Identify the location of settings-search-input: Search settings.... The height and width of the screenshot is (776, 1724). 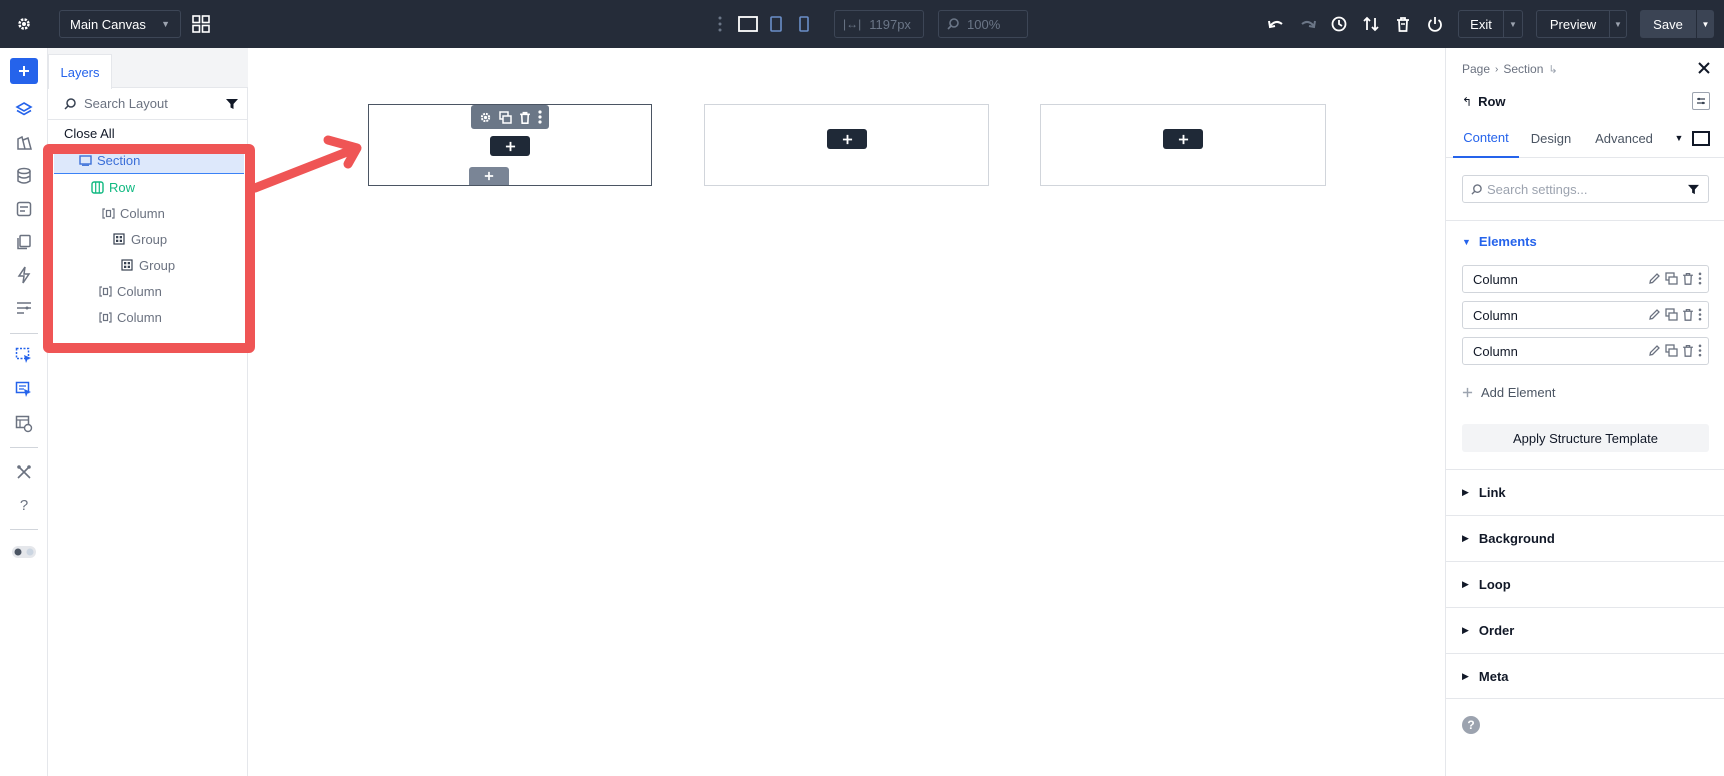
(1585, 189).